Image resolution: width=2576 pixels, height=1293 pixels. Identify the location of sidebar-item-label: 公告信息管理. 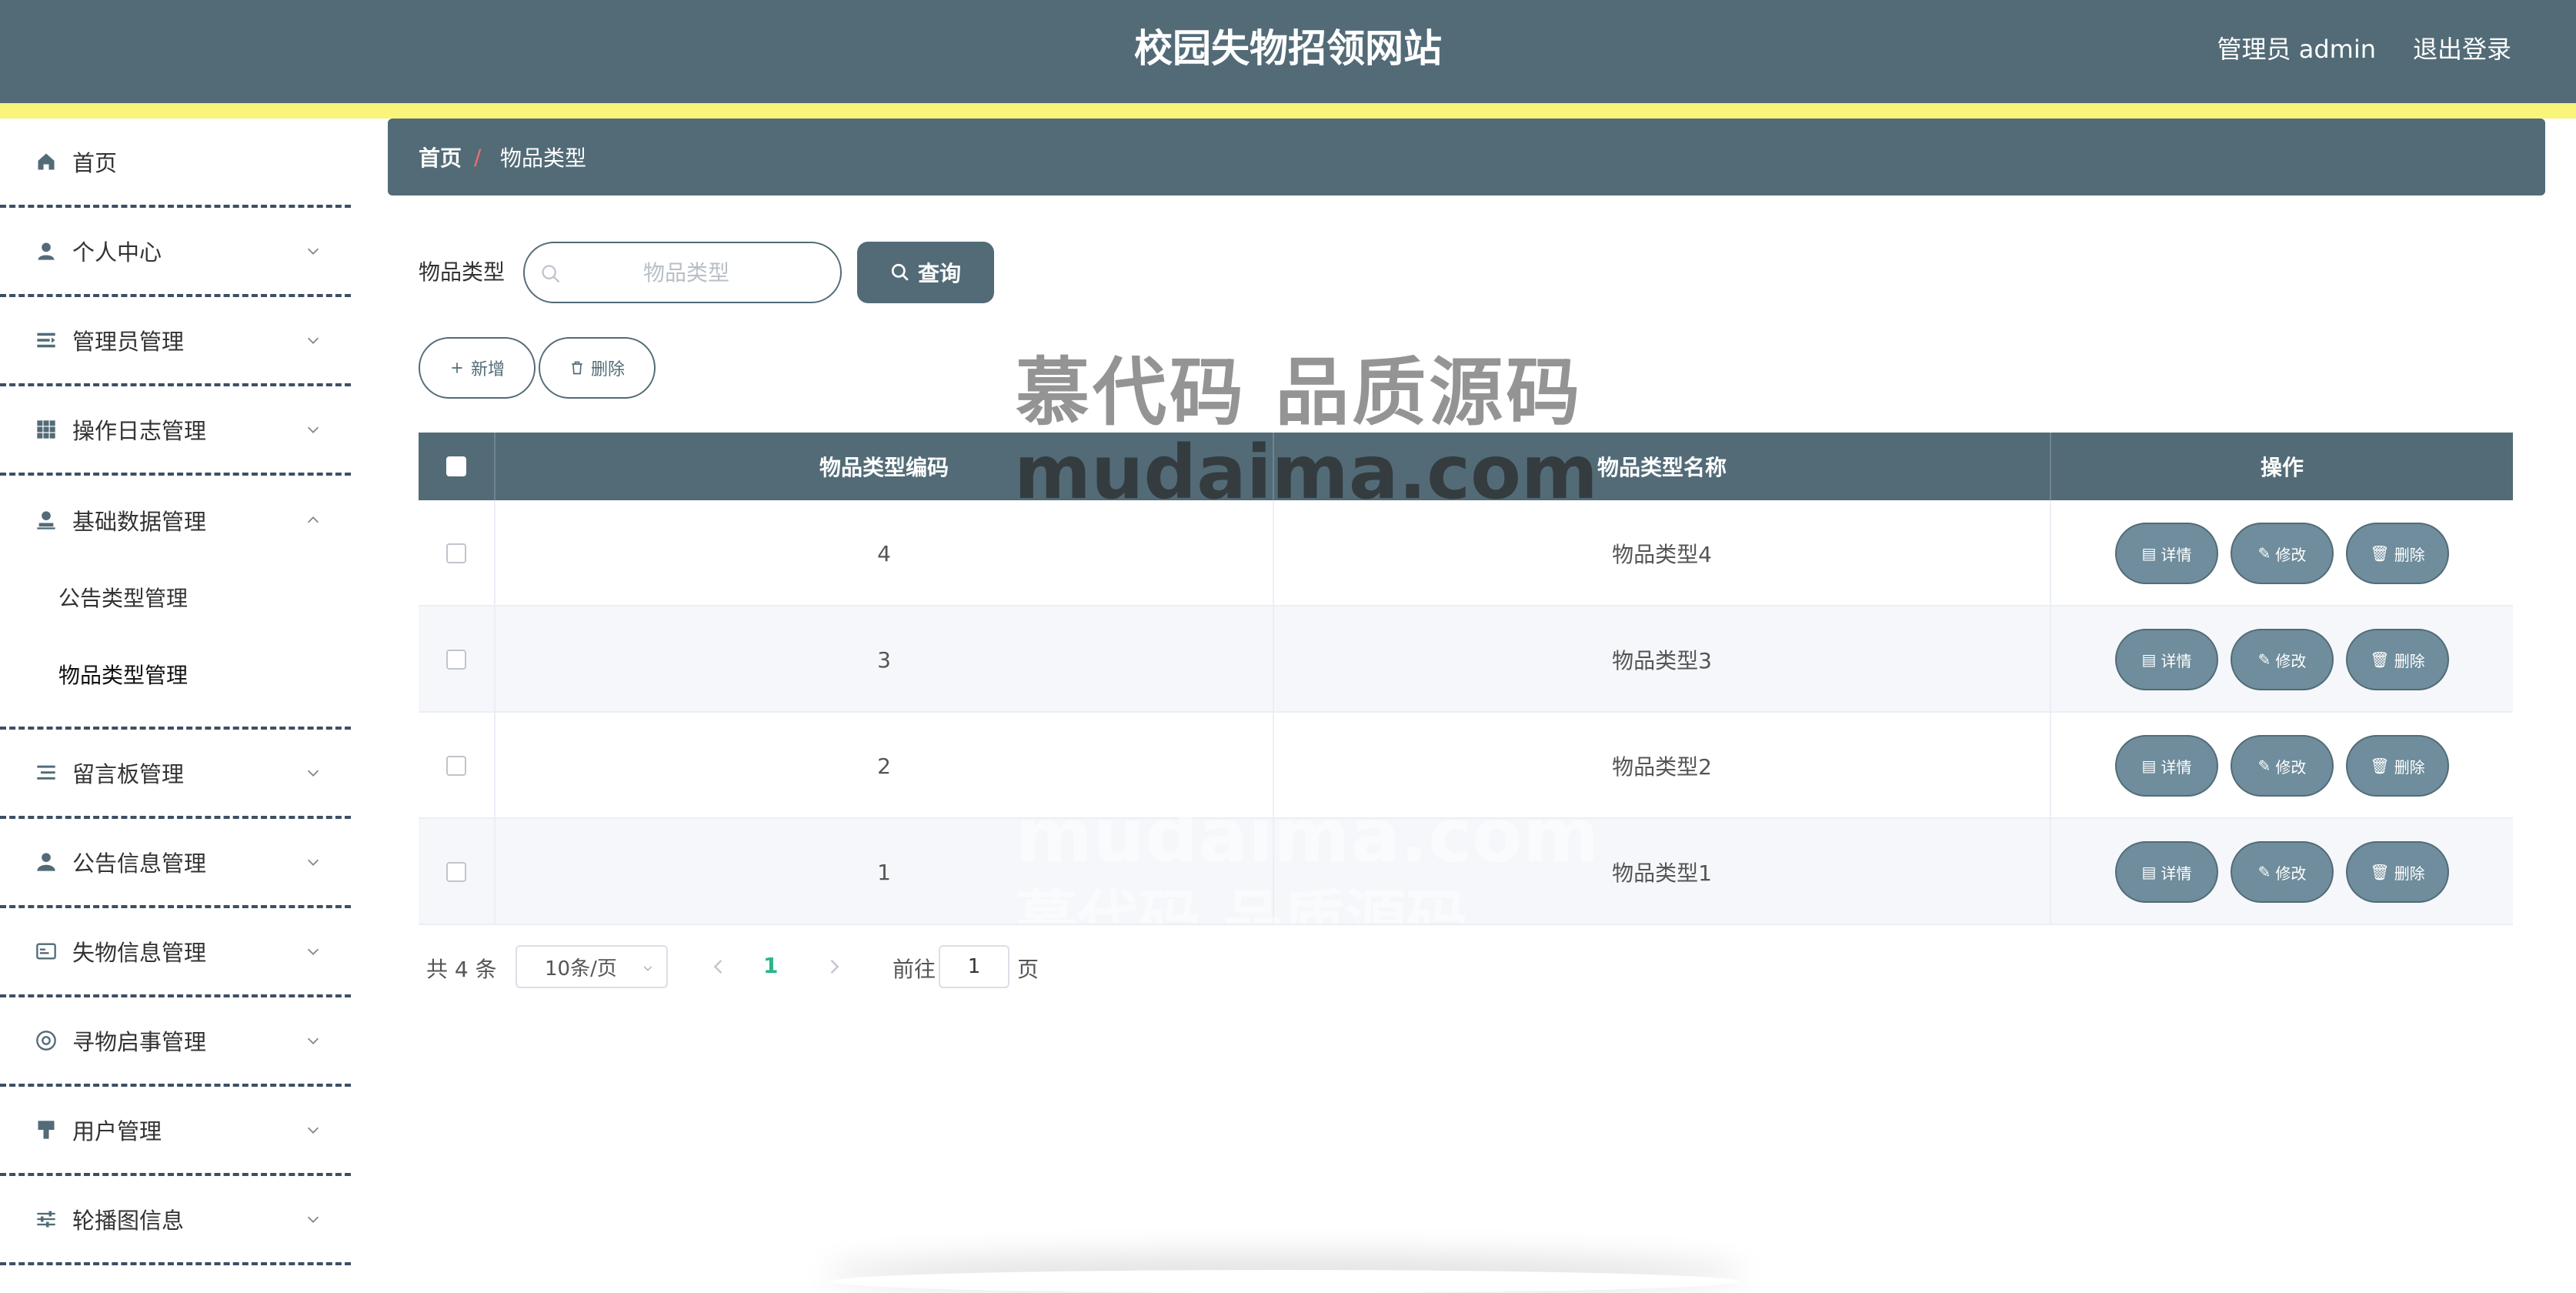
(140, 863).